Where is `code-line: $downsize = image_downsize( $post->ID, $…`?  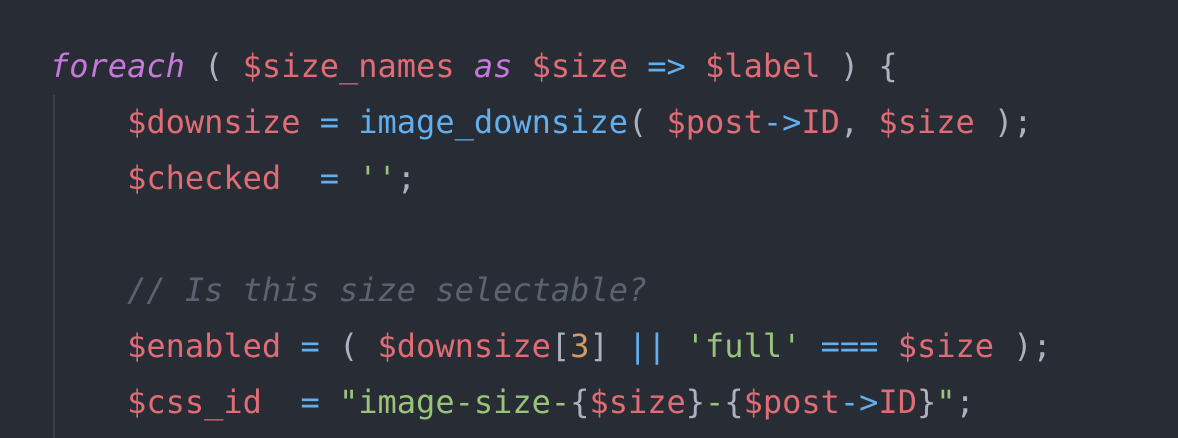 code-line: $downsize = image_downsize( $post->ID, $… is located at coordinates (551, 122).